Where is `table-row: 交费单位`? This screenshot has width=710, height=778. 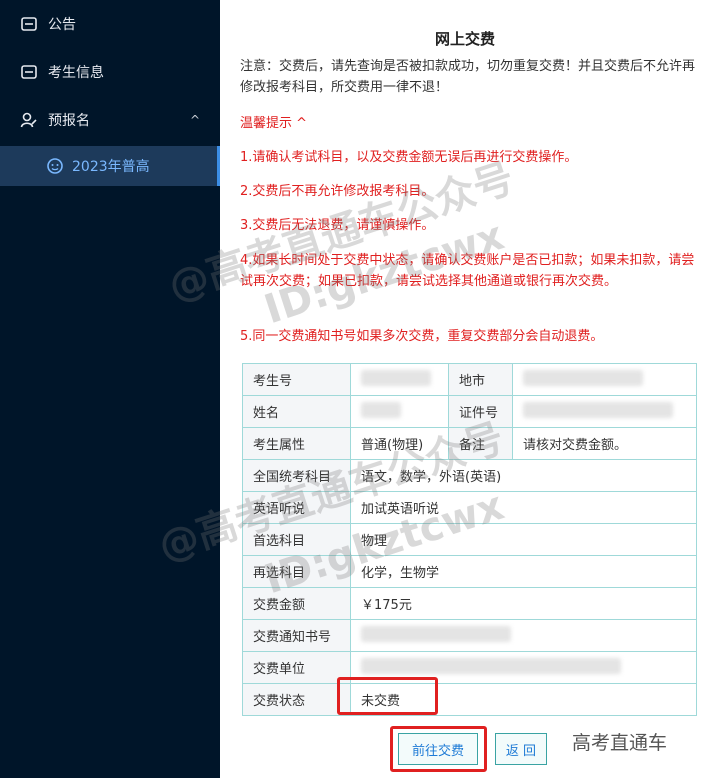
table-row: 交费单位 is located at coordinates (469, 667).